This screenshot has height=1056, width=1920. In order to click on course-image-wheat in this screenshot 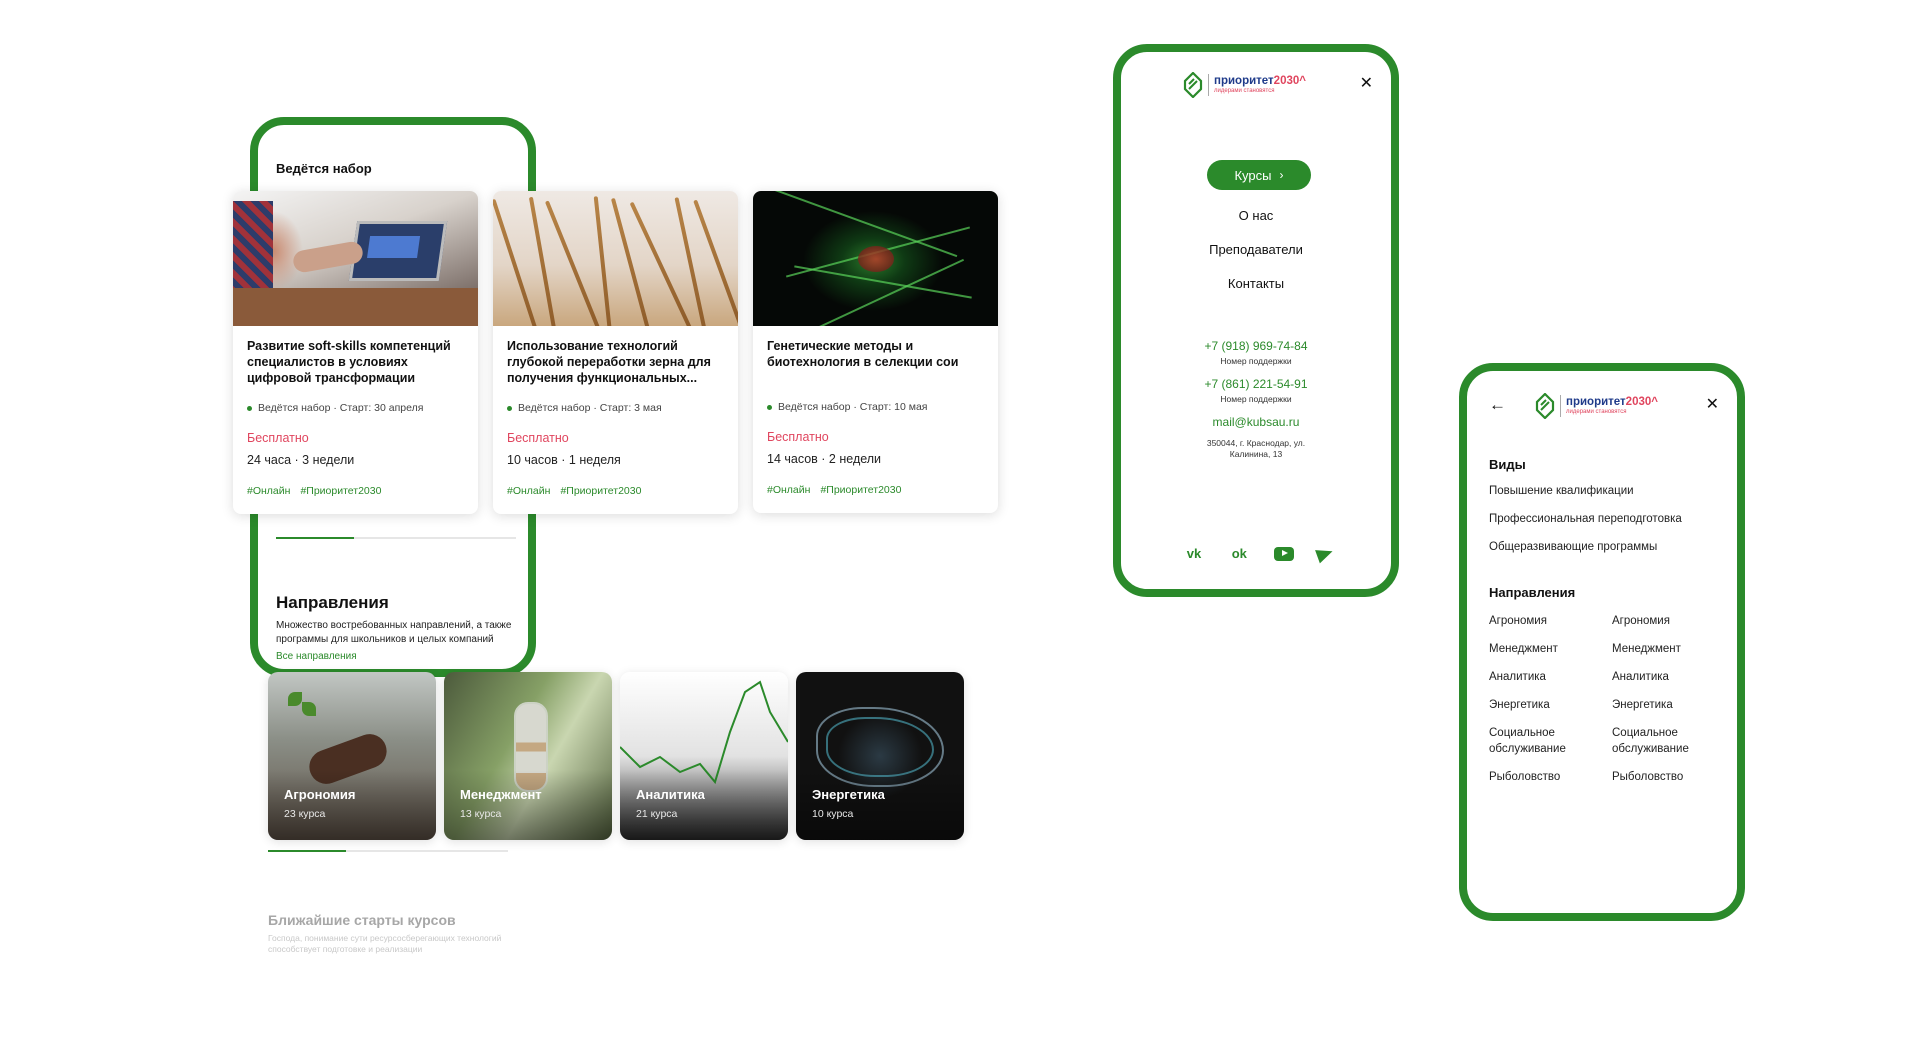, I will do `click(615, 258)`.